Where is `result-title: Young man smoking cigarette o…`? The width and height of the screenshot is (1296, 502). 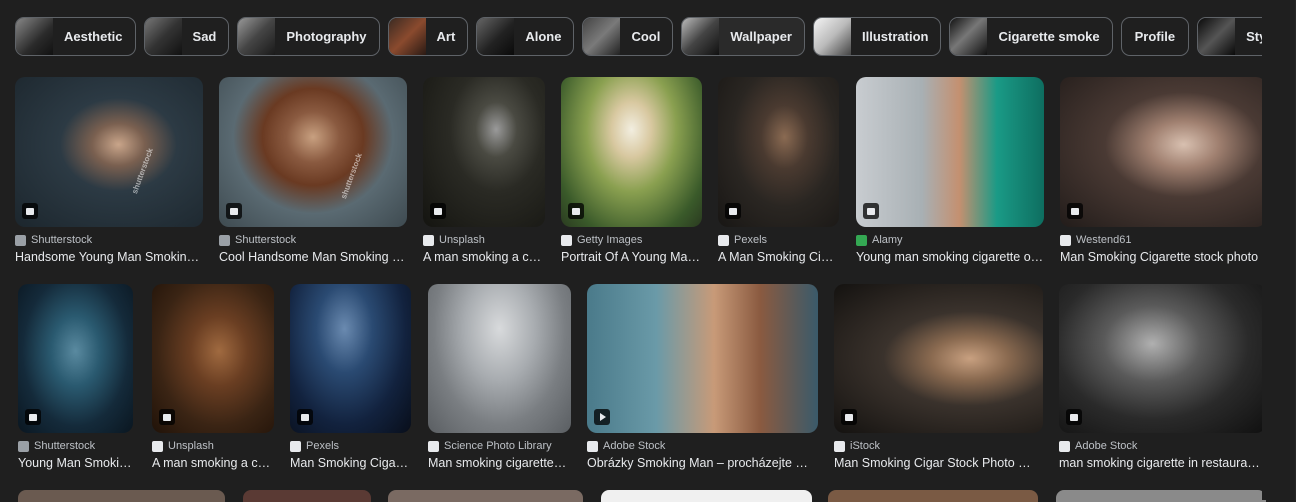 result-title: Young man smoking cigarette o… is located at coordinates (950, 257).